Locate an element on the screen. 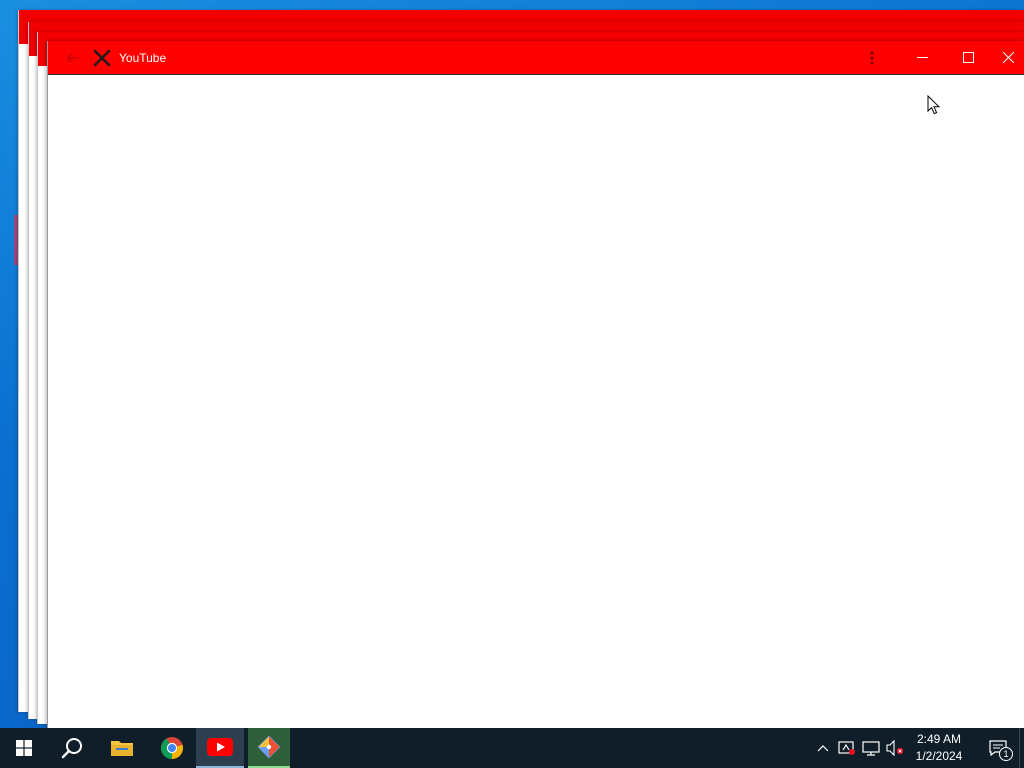 The image size is (1024, 768). file-explorer-button is located at coordinates (122, 748).